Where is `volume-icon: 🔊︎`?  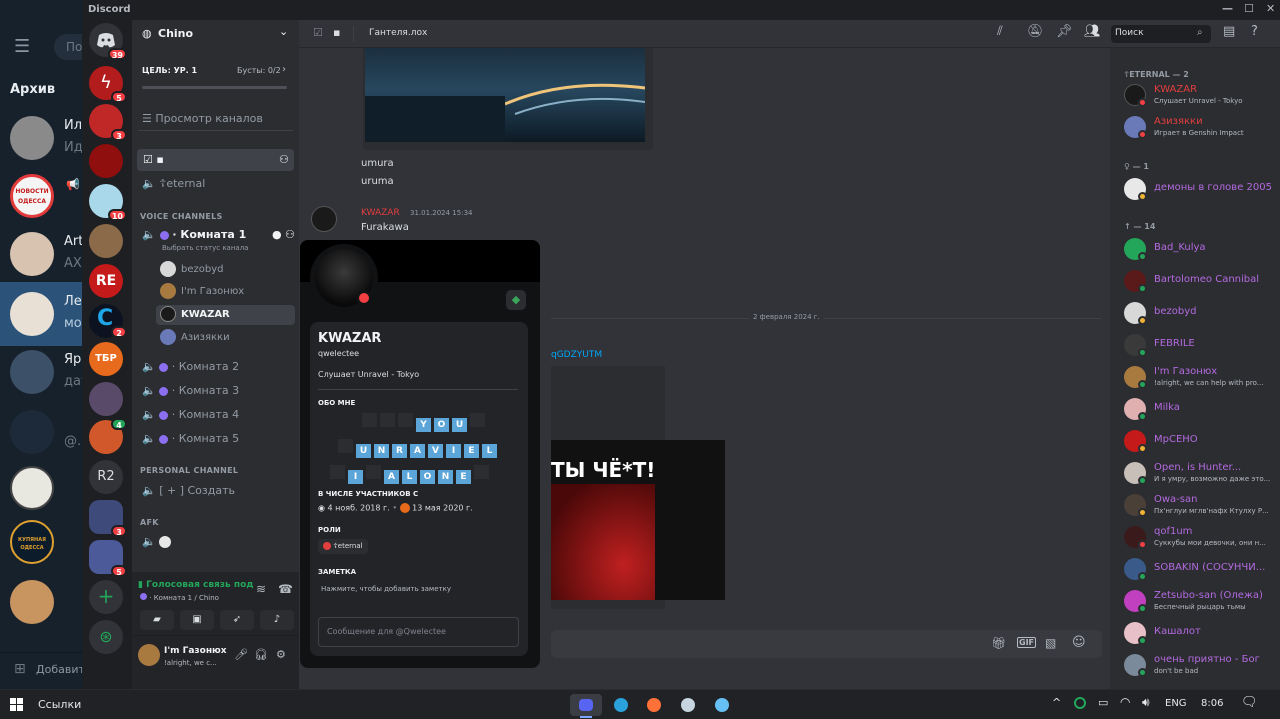 volume-icon: 🔊︎ is located at coordinates (1146, 702).